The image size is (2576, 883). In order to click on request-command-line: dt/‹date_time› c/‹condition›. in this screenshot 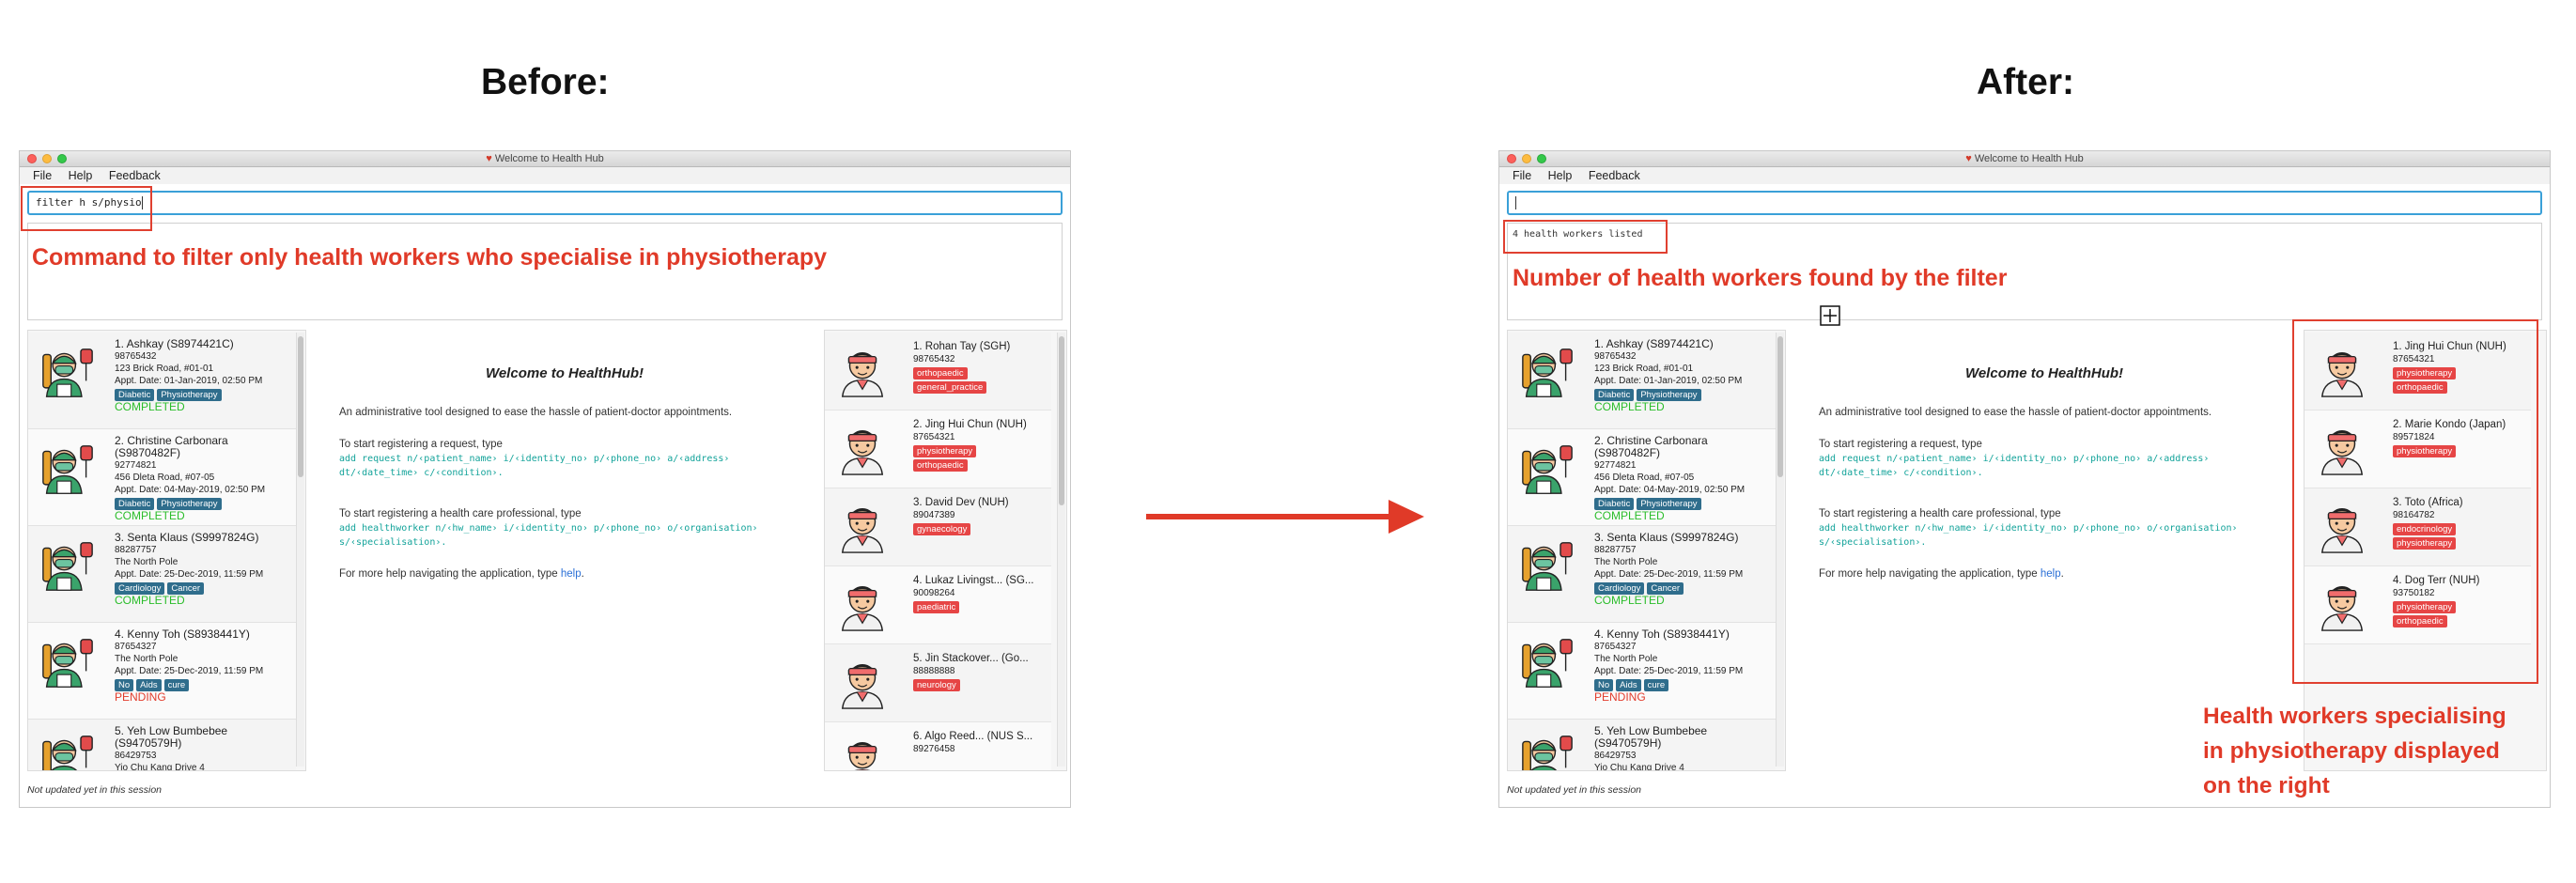, I will do `click(421, 473)`.